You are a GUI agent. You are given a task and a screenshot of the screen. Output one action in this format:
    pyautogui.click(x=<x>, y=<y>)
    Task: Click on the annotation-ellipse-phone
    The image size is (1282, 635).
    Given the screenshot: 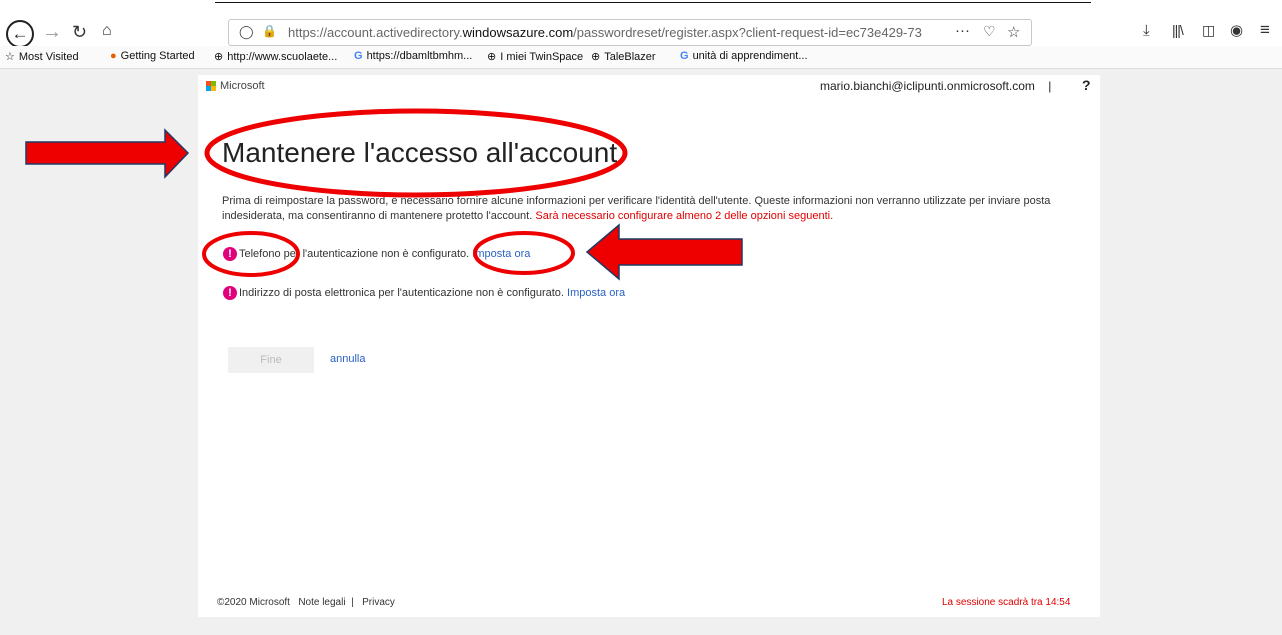 What is the action you would take?
    pyautogui.click(x=251, y=254)
    